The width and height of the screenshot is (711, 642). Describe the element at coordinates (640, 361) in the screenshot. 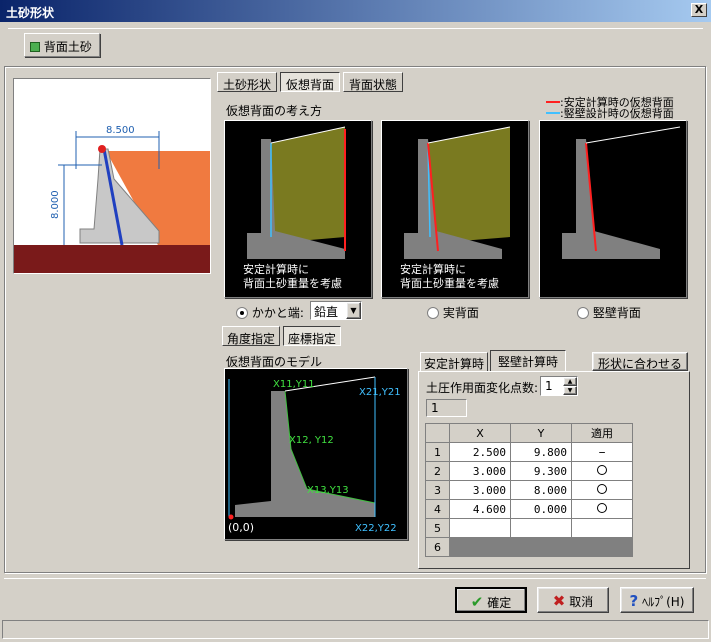

I see `fit-shape-button: 形状に合わせる` at that location.